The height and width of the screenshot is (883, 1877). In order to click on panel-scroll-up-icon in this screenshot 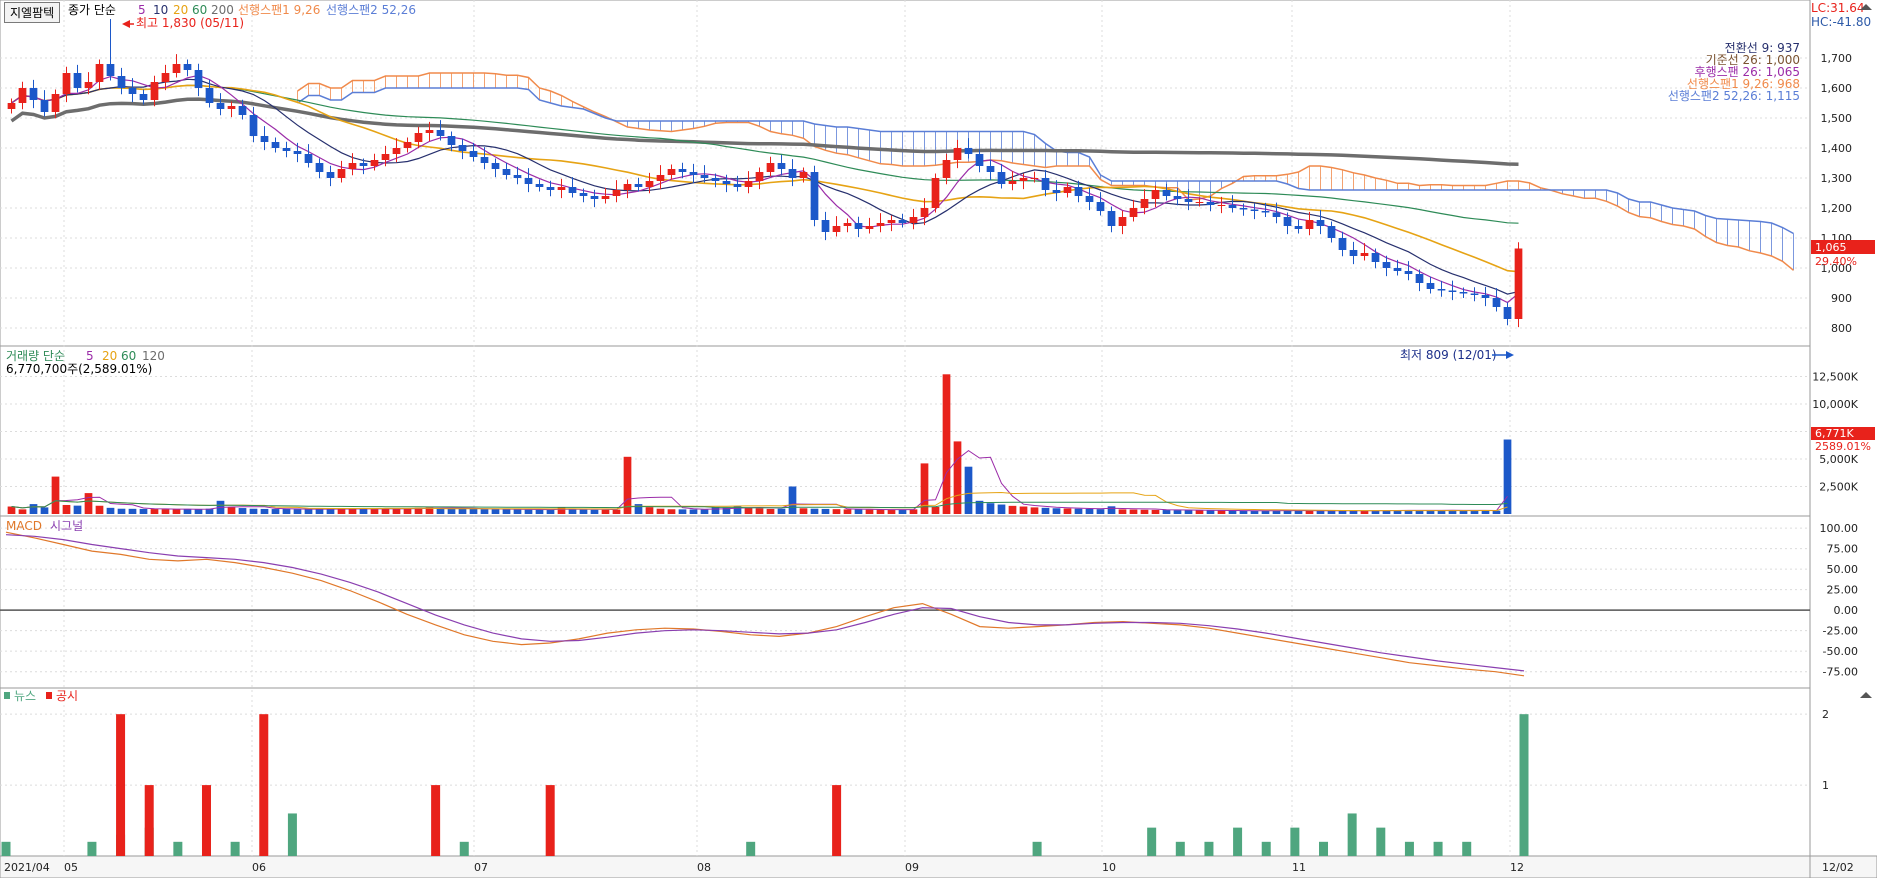, I will do `click(1866, 695)`.